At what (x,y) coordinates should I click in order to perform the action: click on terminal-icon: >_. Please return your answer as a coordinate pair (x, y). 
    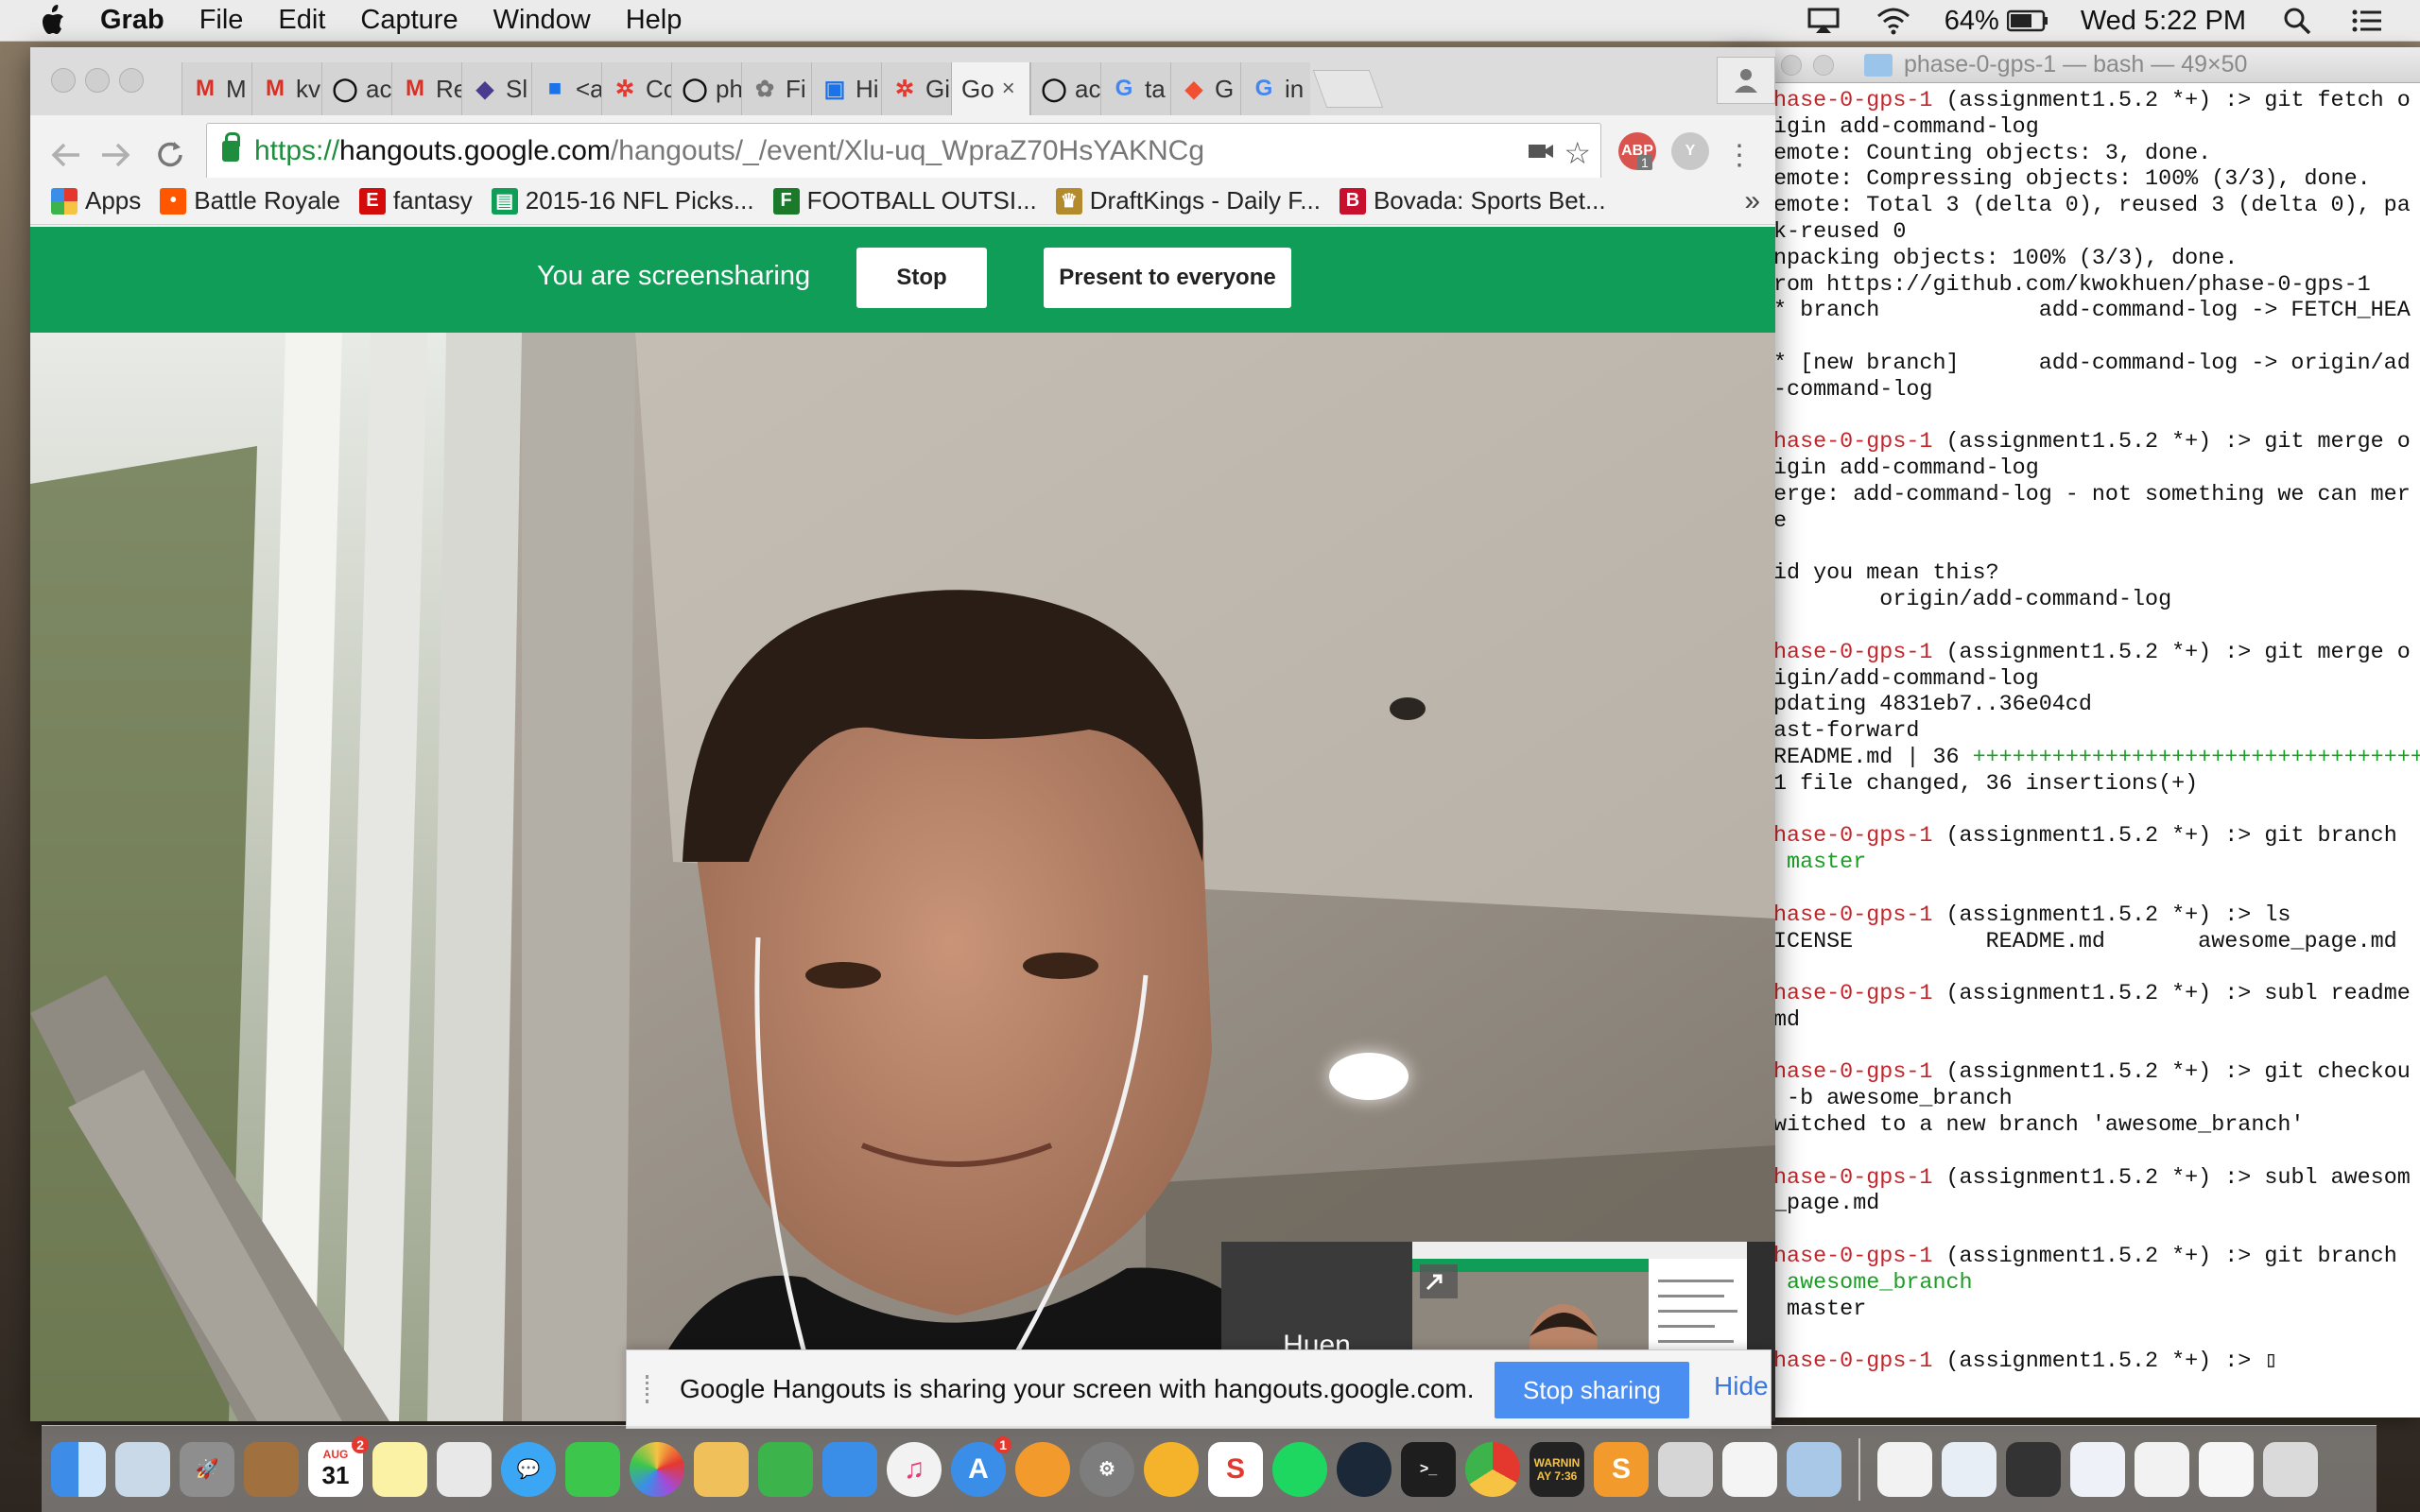
    Looking at the image, I should click on (1428, 1469).